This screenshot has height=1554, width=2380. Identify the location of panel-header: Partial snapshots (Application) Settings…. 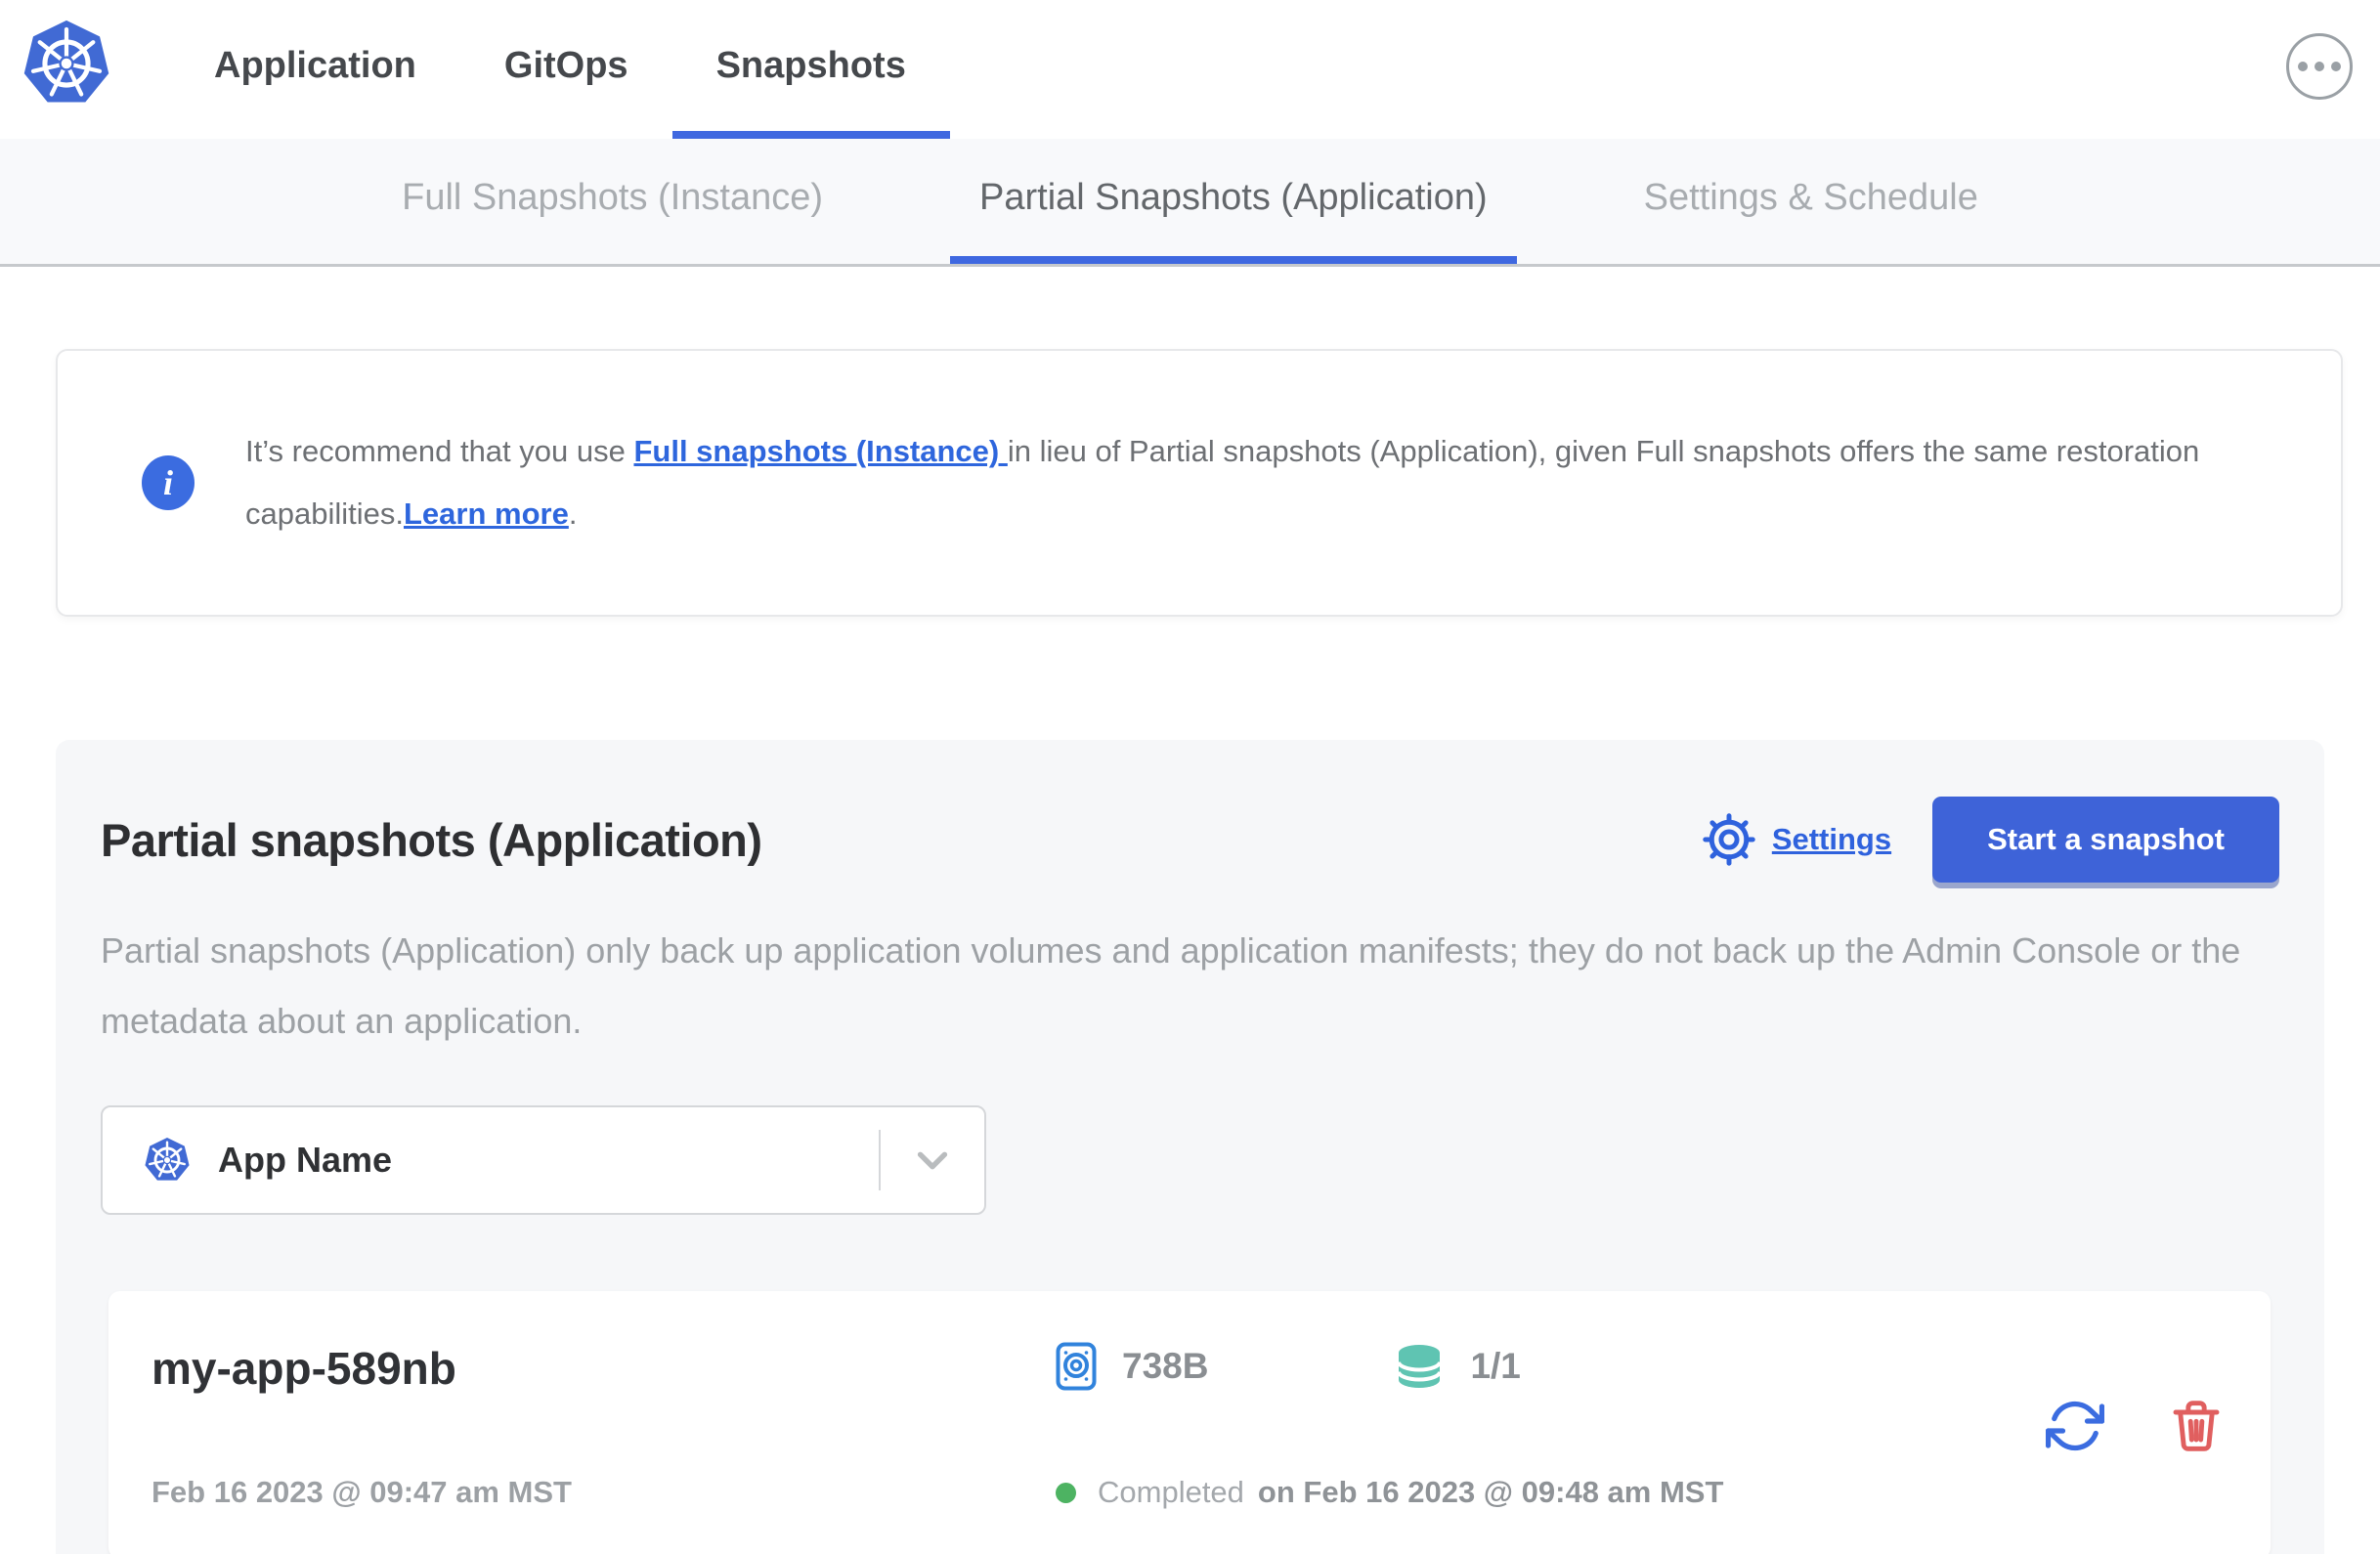
(1190, 840).